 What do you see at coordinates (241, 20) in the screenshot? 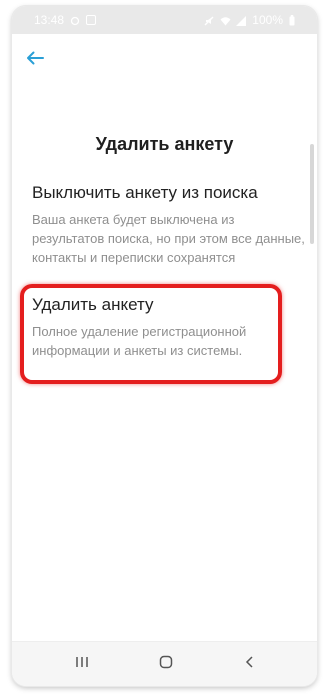
I see `signal-icon` at bounding box center [241, 20].